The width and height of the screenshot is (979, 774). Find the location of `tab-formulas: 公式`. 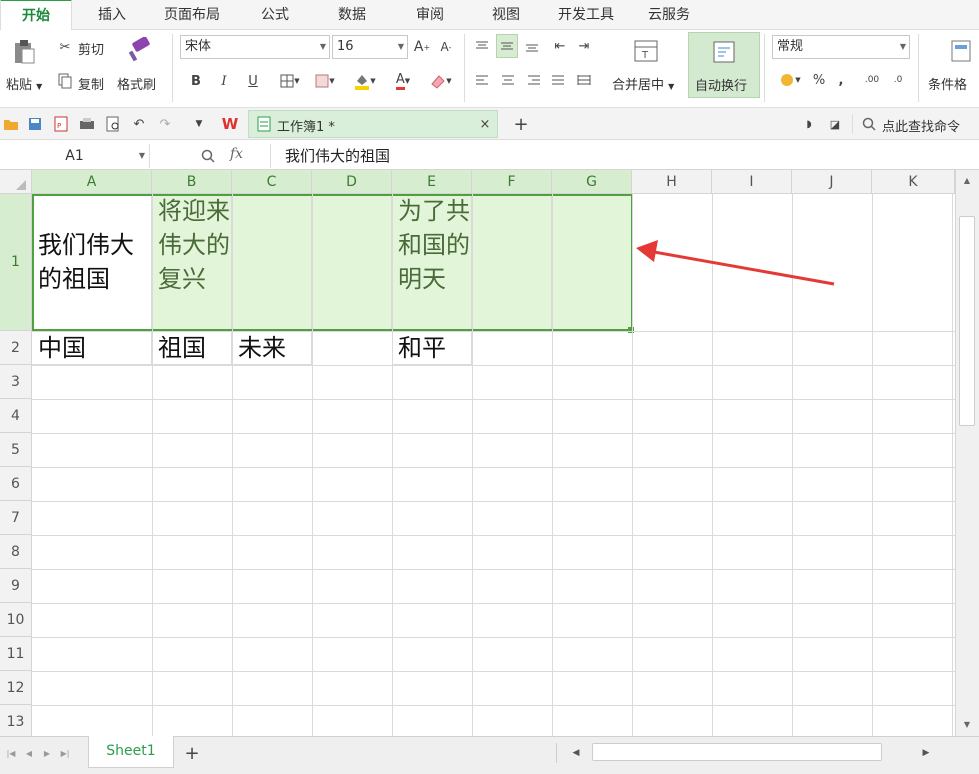

tab-formulas: 公式 is located at coordinates (275, 15).